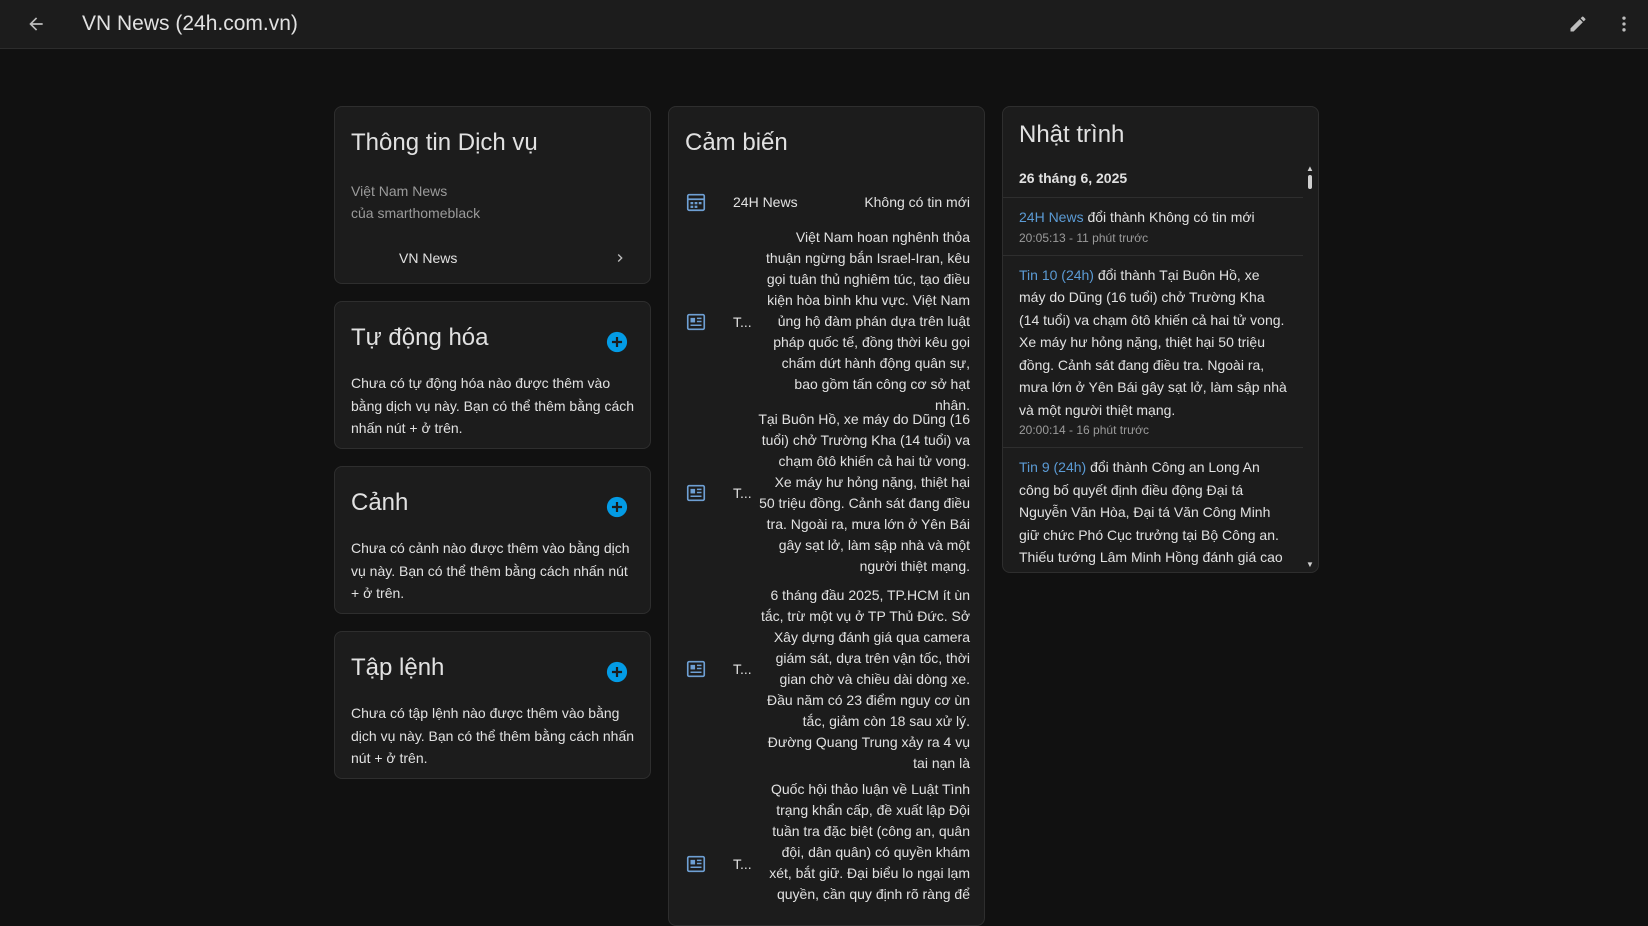  I want to click on sensor-row: 24H News Không có tin mới, so click(826, 203).